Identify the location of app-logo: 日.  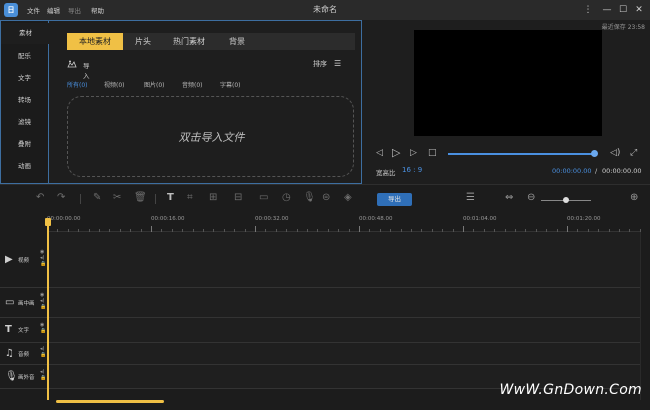
(11, 10).